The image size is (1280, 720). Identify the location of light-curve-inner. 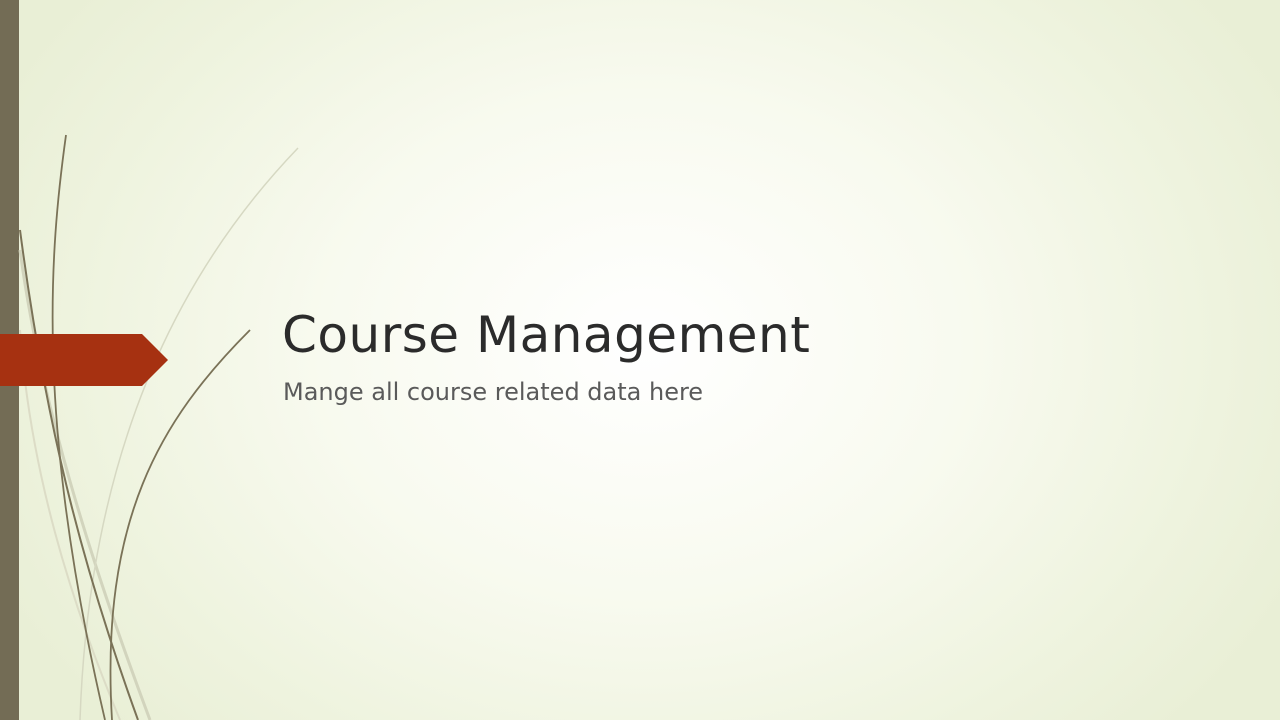
(70, 524).